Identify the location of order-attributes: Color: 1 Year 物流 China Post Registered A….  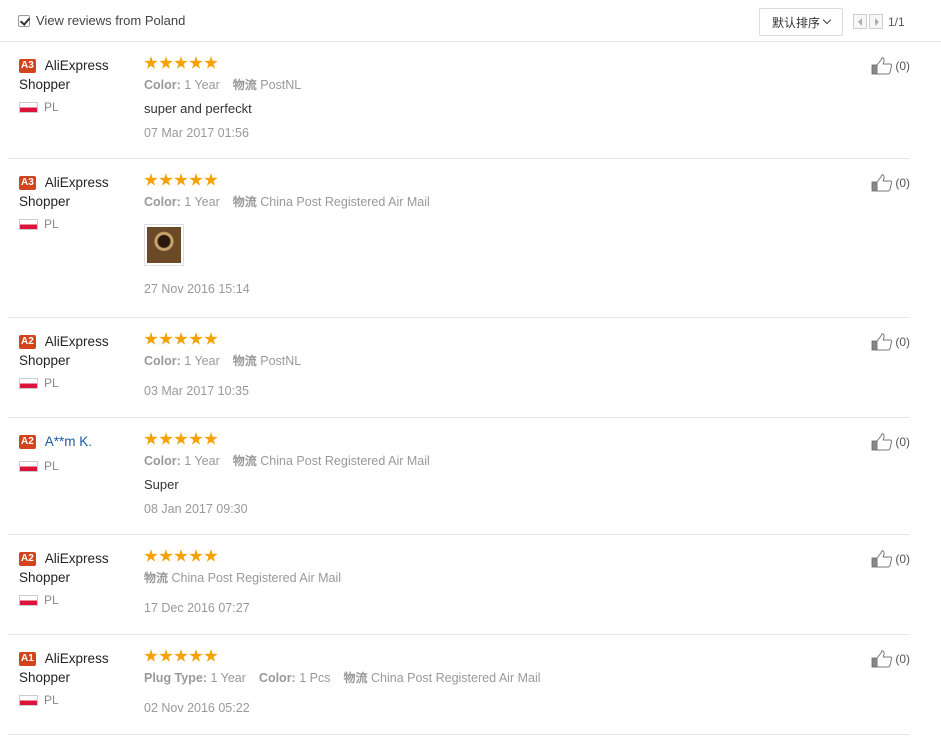
(469, 461).